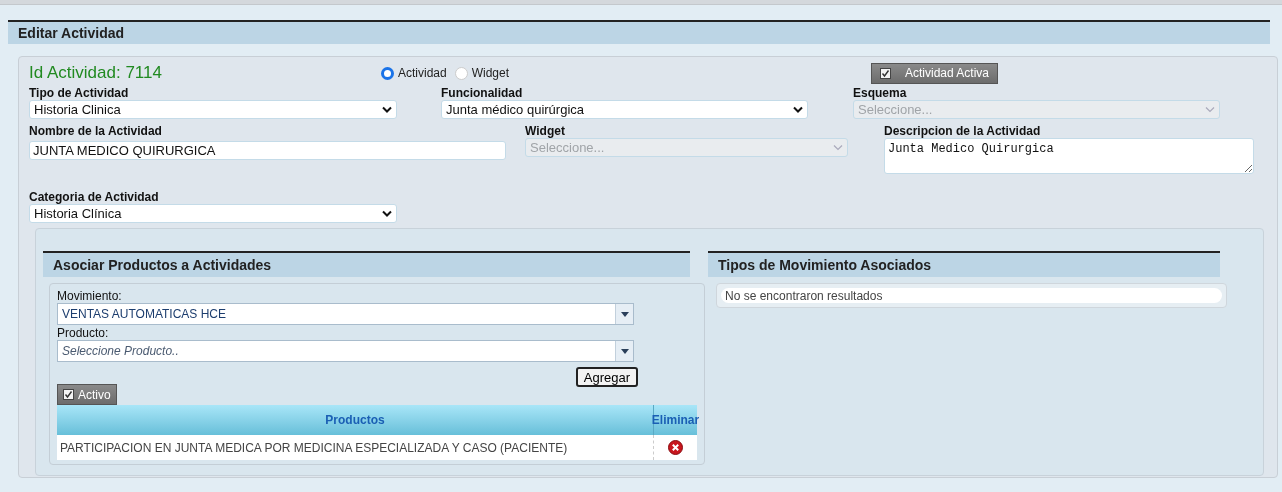  I want to click on product-field: Seleccione Producto.., so click(336, 351).